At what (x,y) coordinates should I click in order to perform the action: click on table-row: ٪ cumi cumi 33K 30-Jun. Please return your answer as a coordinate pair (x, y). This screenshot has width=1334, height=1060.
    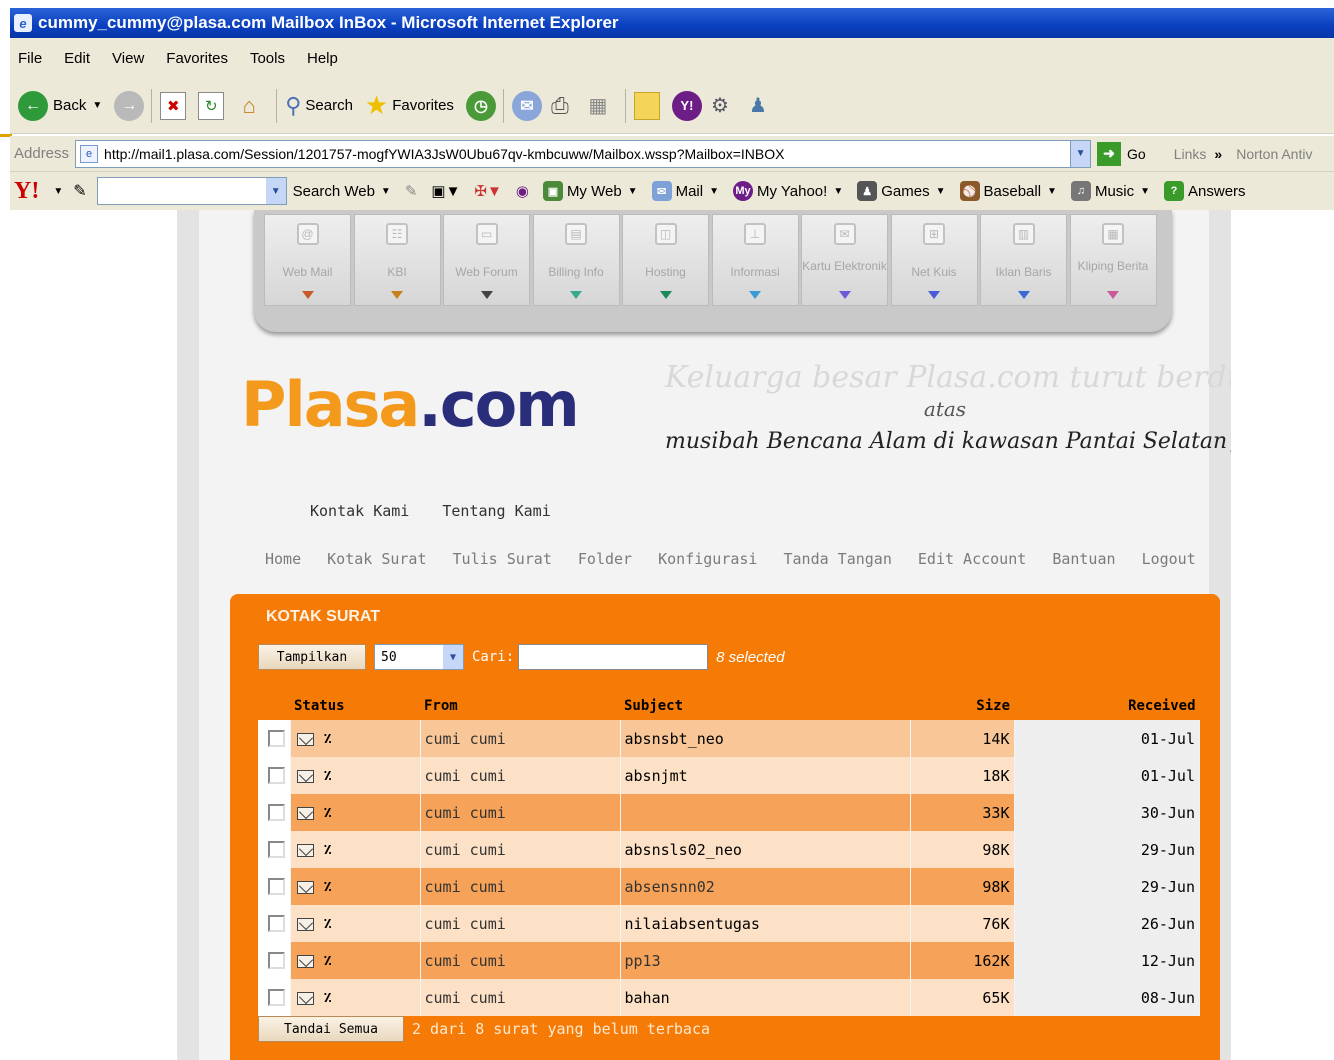
    Looking at the image, I should click on (729, 812).